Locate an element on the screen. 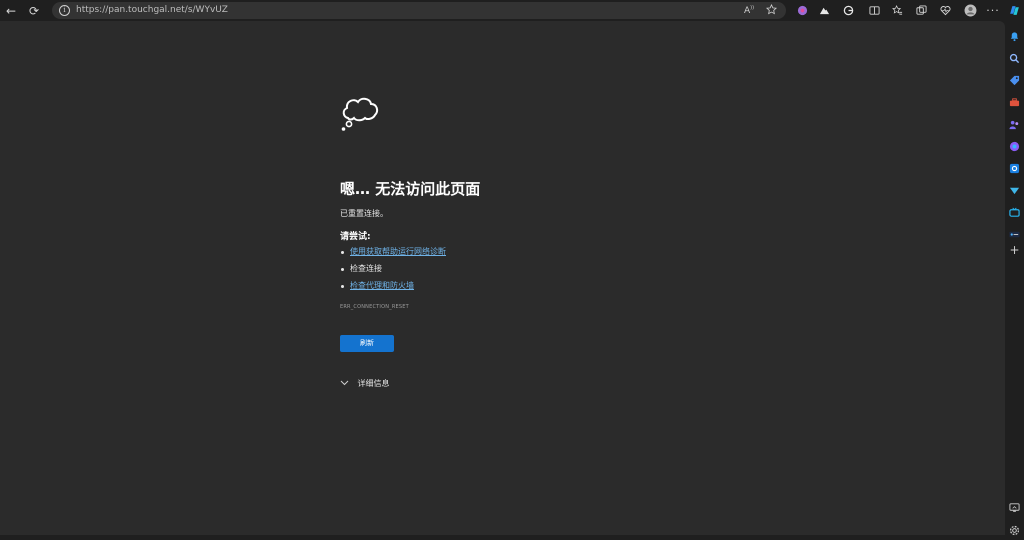  people-icon is located at coordinates (1014, 122).